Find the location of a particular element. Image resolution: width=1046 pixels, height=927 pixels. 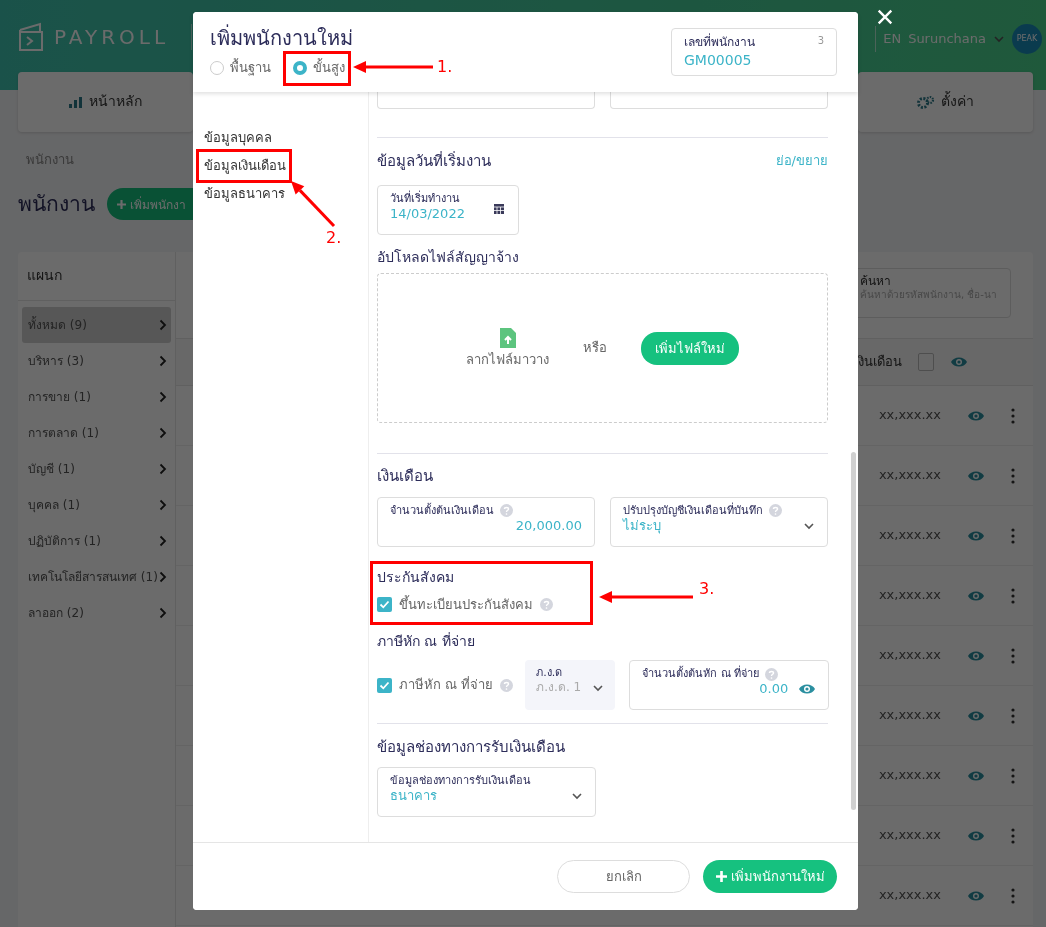

step-label: 1. is located at coordinates (445, 67).